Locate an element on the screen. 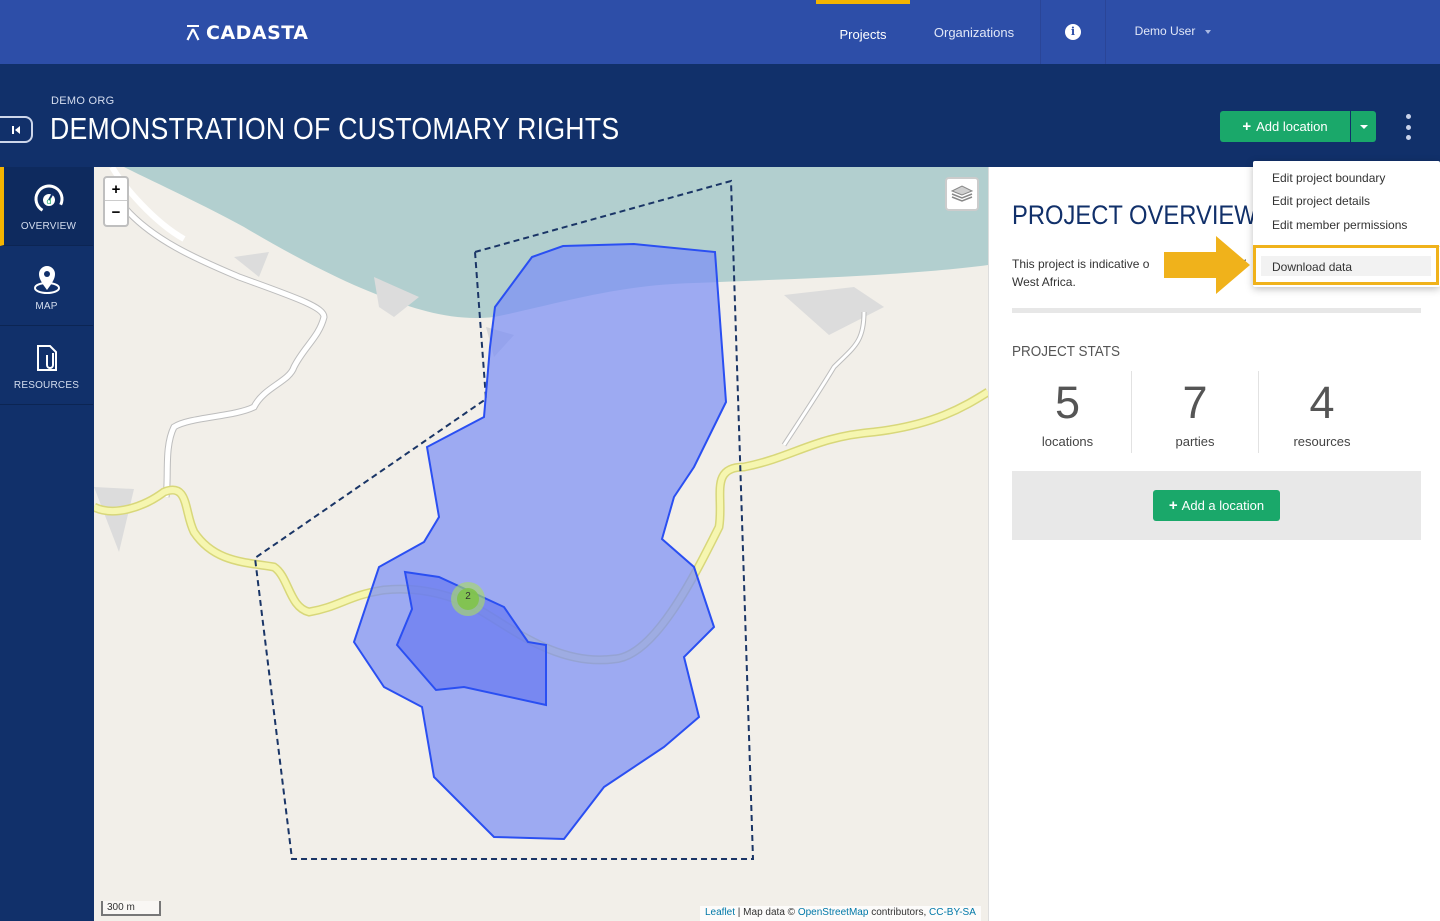 The width and height of the screenshot is (1440, 921). add-location-label: Add location is located at coordinates (1292, 126).